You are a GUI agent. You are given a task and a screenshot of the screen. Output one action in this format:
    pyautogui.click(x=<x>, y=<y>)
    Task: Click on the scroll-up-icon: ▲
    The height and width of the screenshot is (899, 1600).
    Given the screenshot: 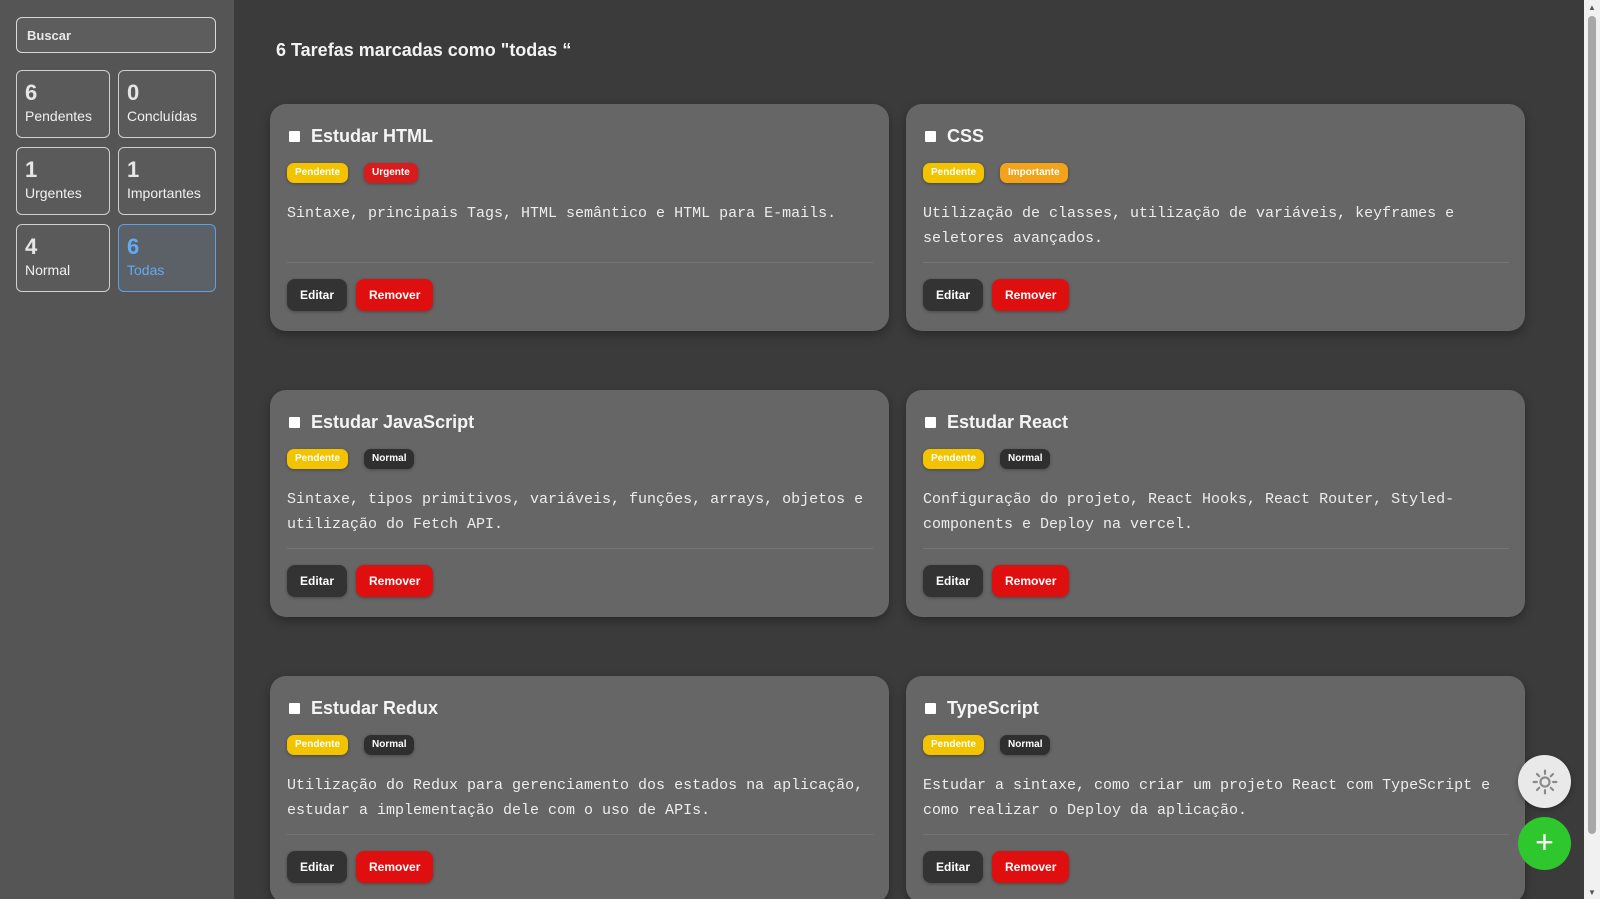 What is the action you would take?
    pyautogui.click(x=1592, y=7)
    